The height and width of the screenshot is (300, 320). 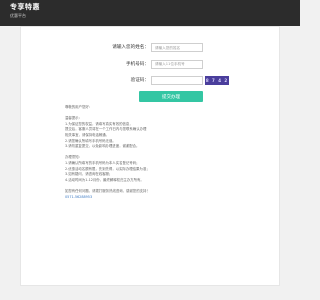 What do you see at coordinates (177, 47) in the screenshot?
I see `name-input` at bounding box center [177, 47].